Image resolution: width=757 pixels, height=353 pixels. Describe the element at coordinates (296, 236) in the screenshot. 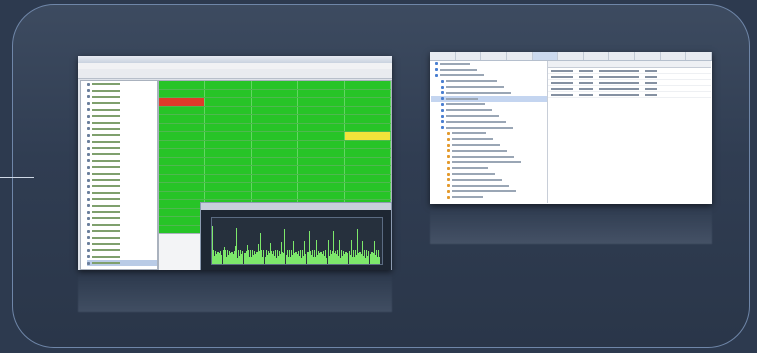

I see `graph-window` at that location.